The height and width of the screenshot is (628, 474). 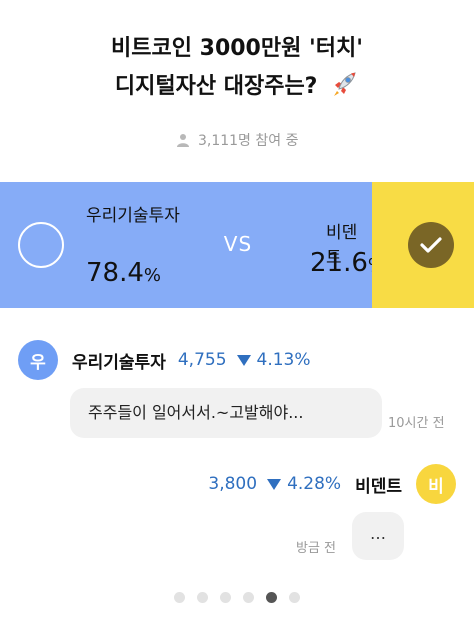 I want to click on stock-row-vident: 3,800 4.28% 비덴트 비, so click(x=326, y=484).